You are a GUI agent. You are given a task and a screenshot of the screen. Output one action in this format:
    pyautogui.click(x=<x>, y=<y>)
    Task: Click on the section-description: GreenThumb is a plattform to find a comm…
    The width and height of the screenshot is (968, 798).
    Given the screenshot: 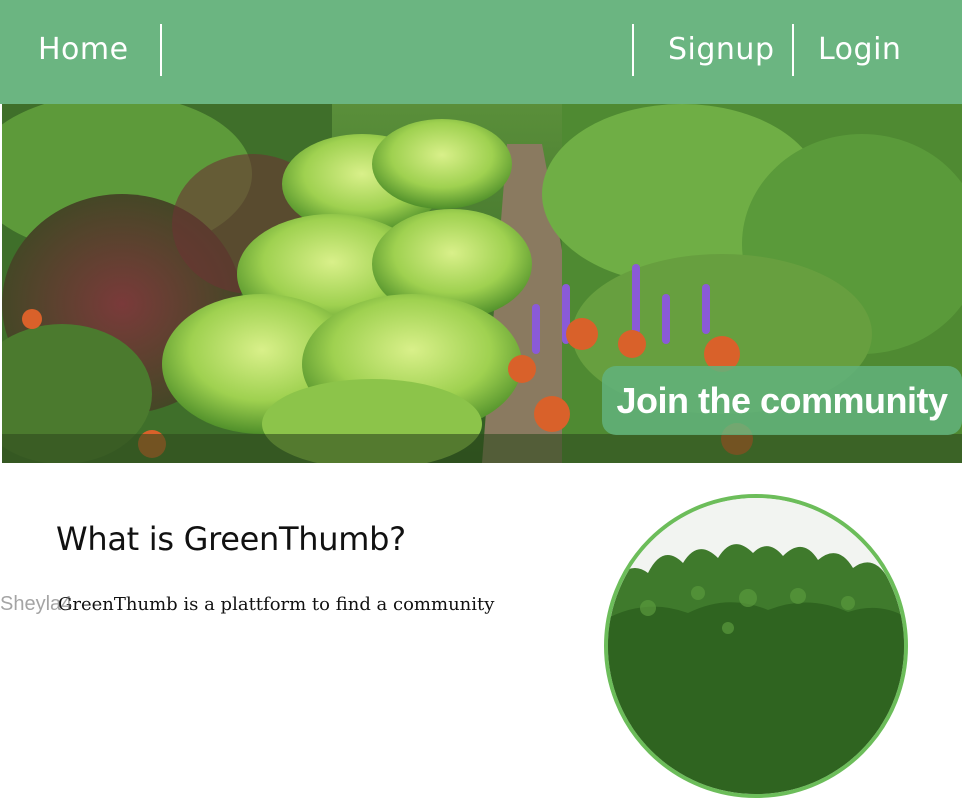 What is the action you would take?
    pyautogui.click(x=276, y=604)
    